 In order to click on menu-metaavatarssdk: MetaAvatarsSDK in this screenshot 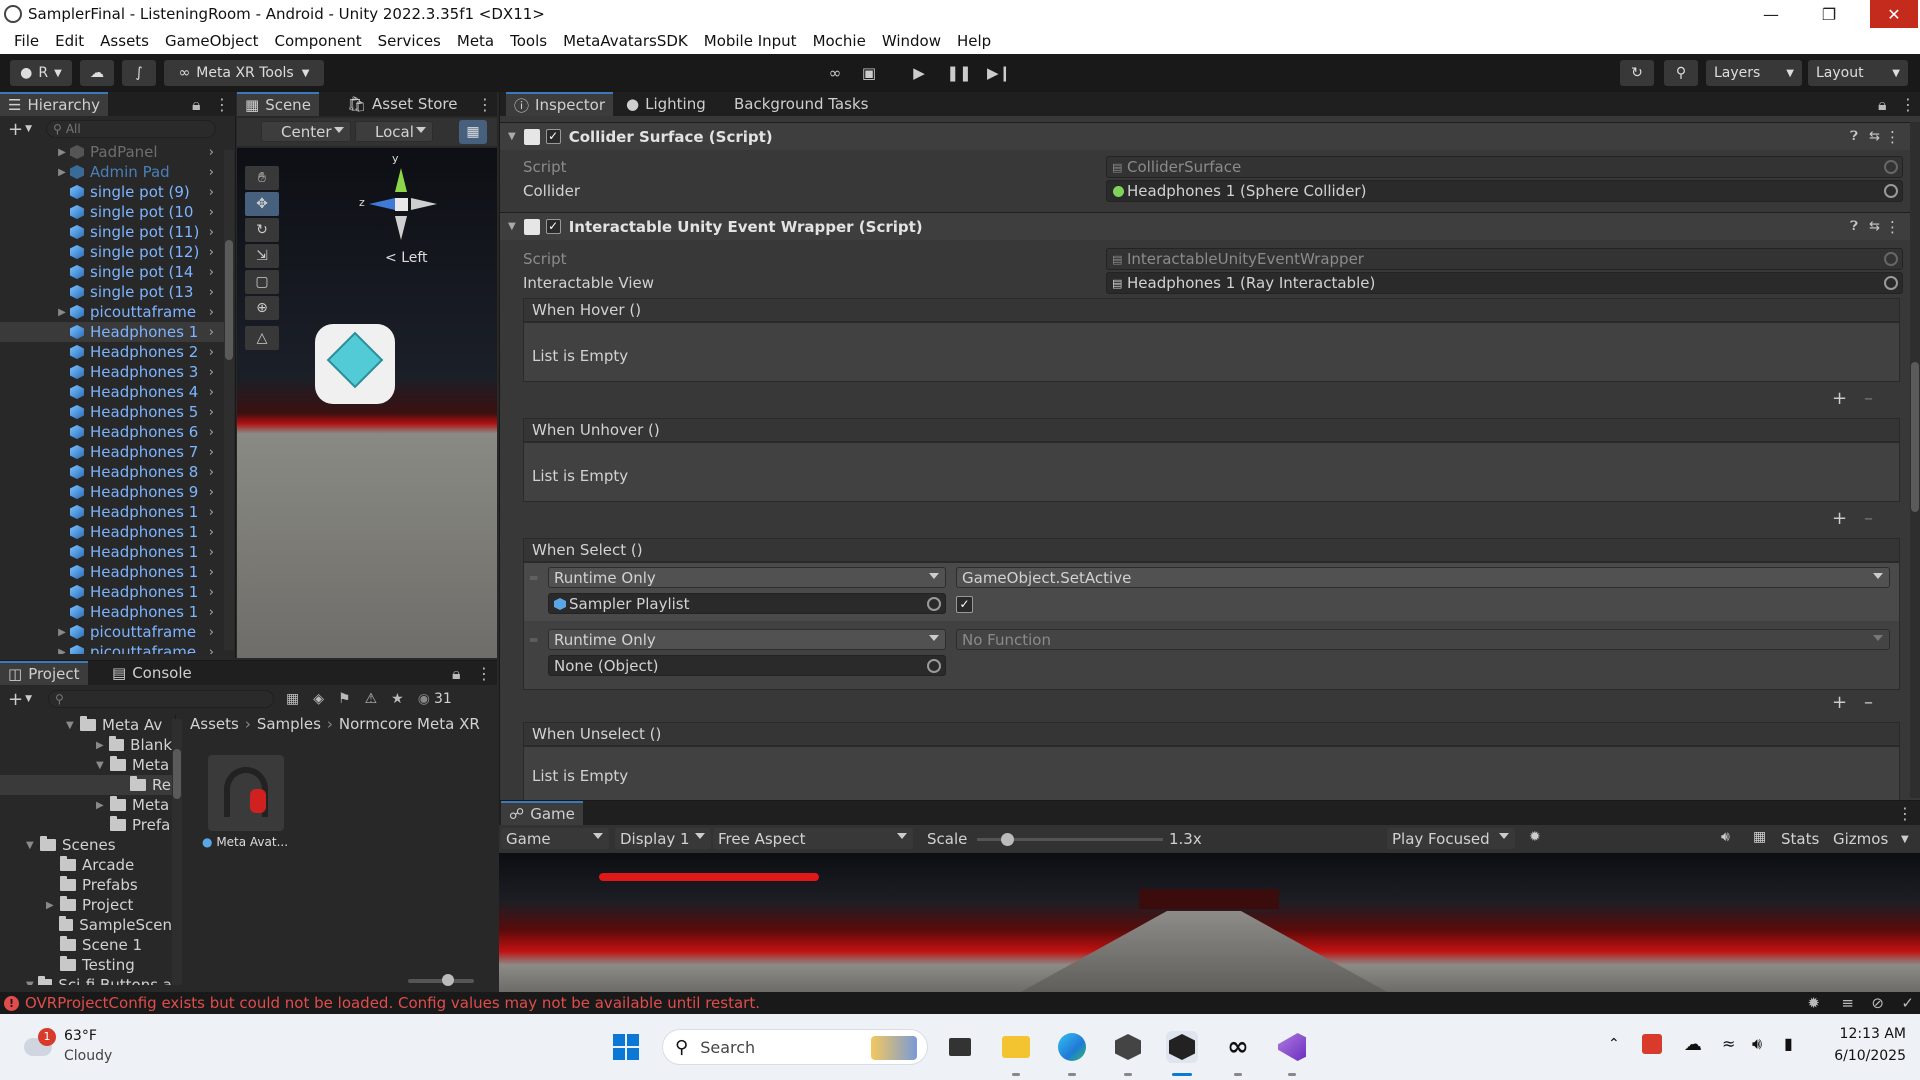, I will do `click(625, 41)`.